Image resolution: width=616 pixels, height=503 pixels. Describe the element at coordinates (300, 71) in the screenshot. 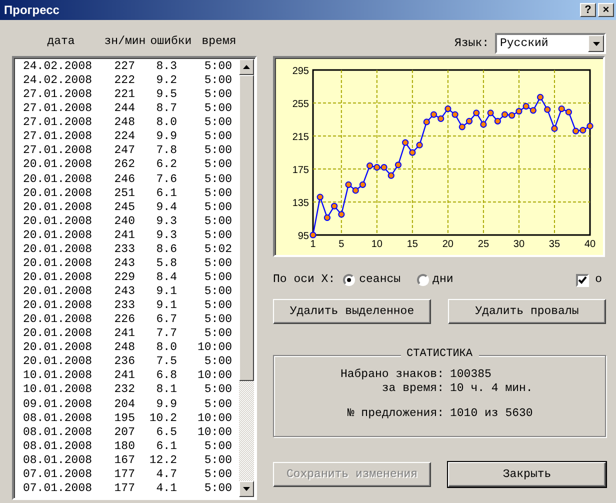

I see `y-tick-label: 295` at that location.